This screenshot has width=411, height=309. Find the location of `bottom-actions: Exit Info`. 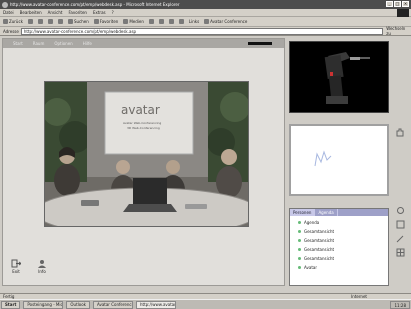

bottom-actions: Exit Info is located at coordinates (29, 266).